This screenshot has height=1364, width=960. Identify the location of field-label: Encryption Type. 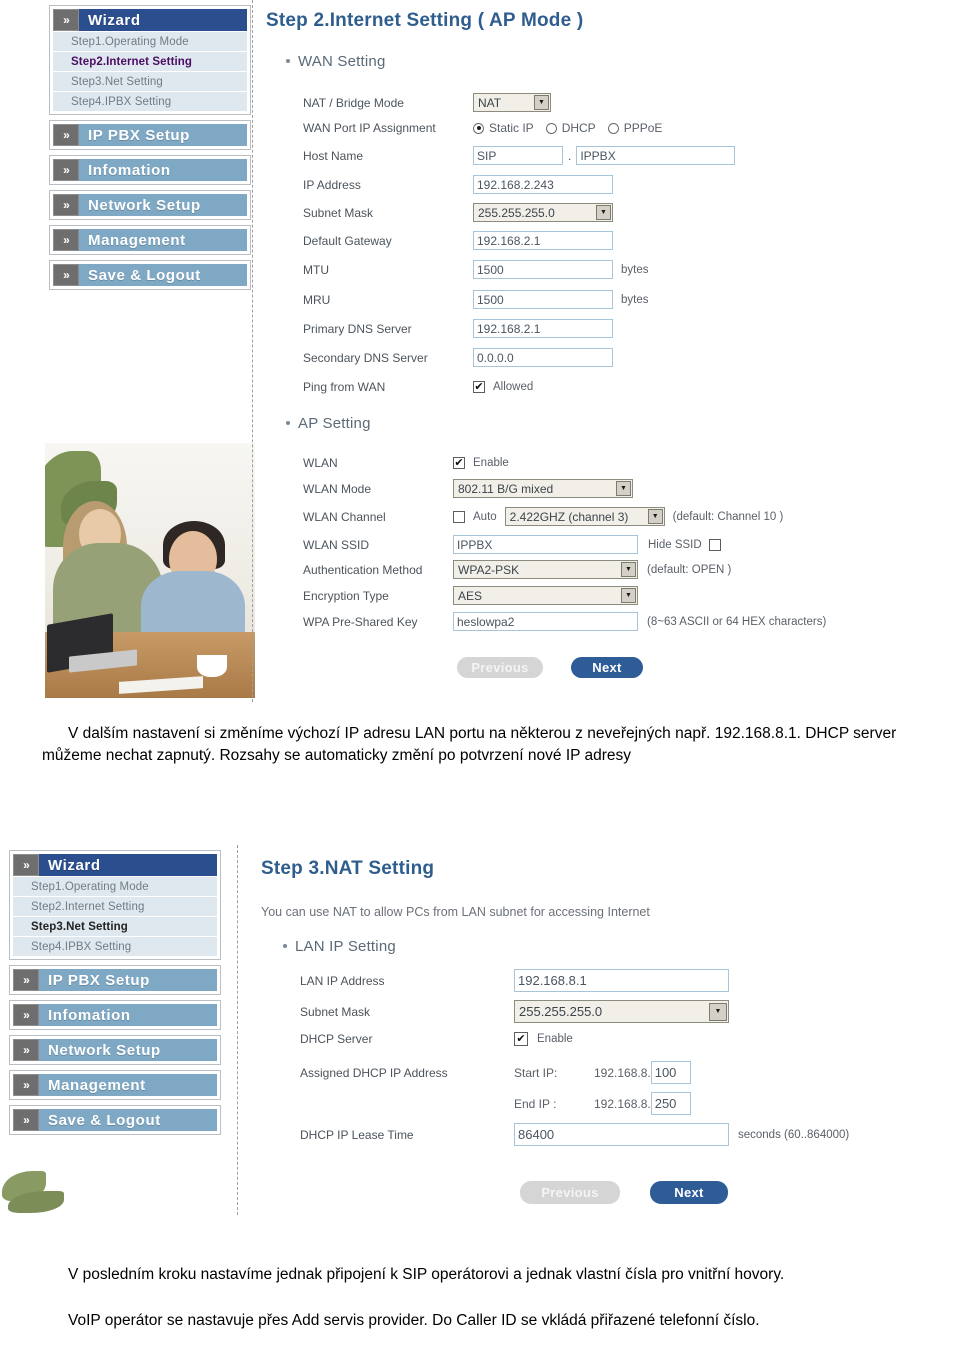
(346, 595).